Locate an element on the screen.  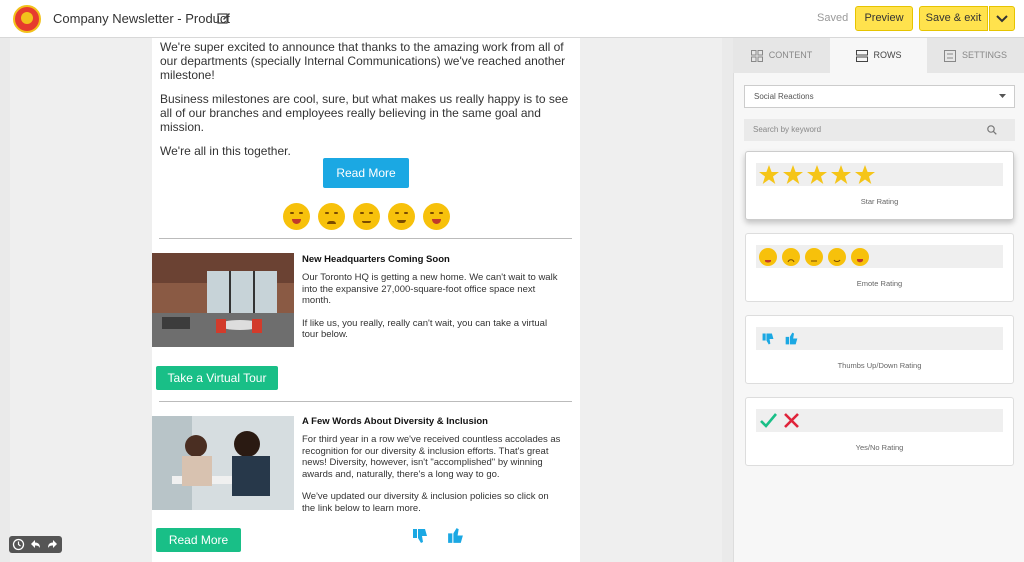
save-options-button is located at coordinates (1002, 18).